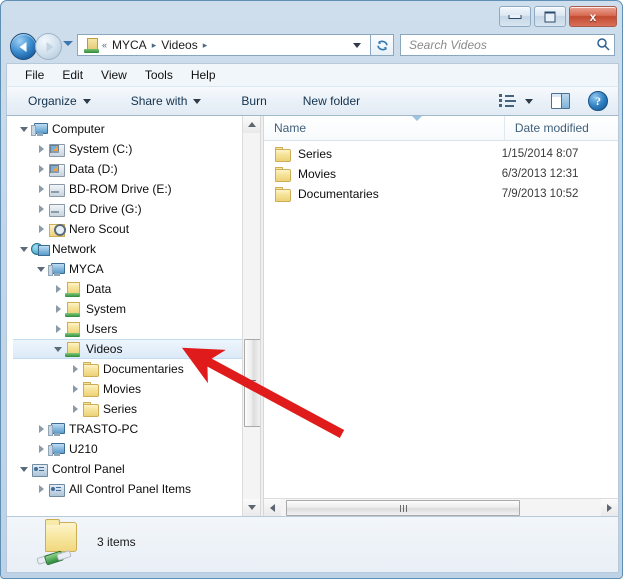 The image size is (623, 579). Describe the element at coordinates (125, 309) in the screenshot. I see `tree-item-system: System` at that location.